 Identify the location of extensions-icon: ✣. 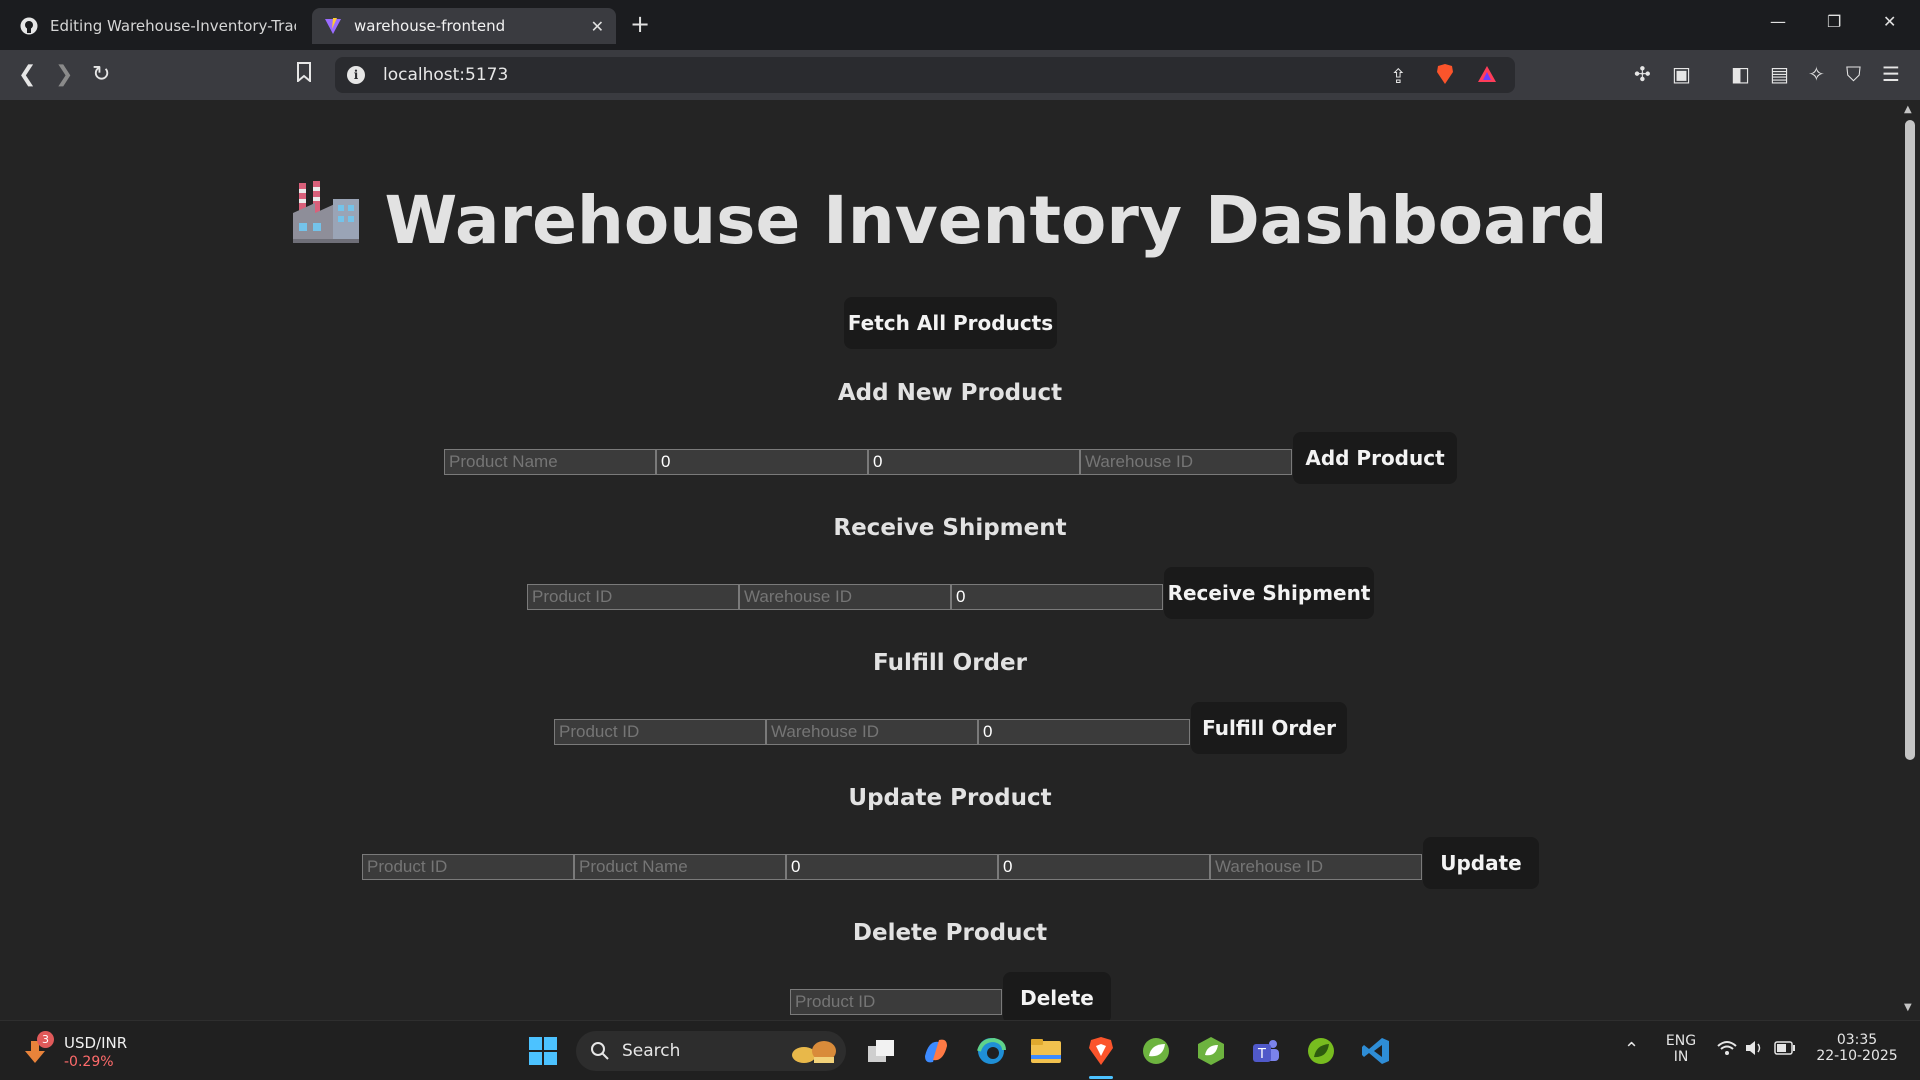
(1642, 74).